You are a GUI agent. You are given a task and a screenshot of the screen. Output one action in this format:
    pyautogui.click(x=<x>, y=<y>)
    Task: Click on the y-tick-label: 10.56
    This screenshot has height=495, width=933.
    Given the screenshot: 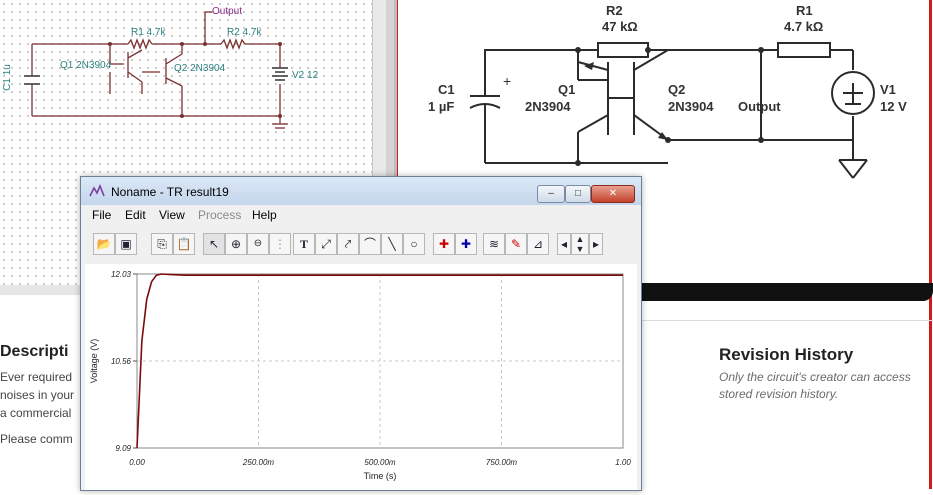 What is the action you would take?
    pyautogui.click(x=121, y=361)
    